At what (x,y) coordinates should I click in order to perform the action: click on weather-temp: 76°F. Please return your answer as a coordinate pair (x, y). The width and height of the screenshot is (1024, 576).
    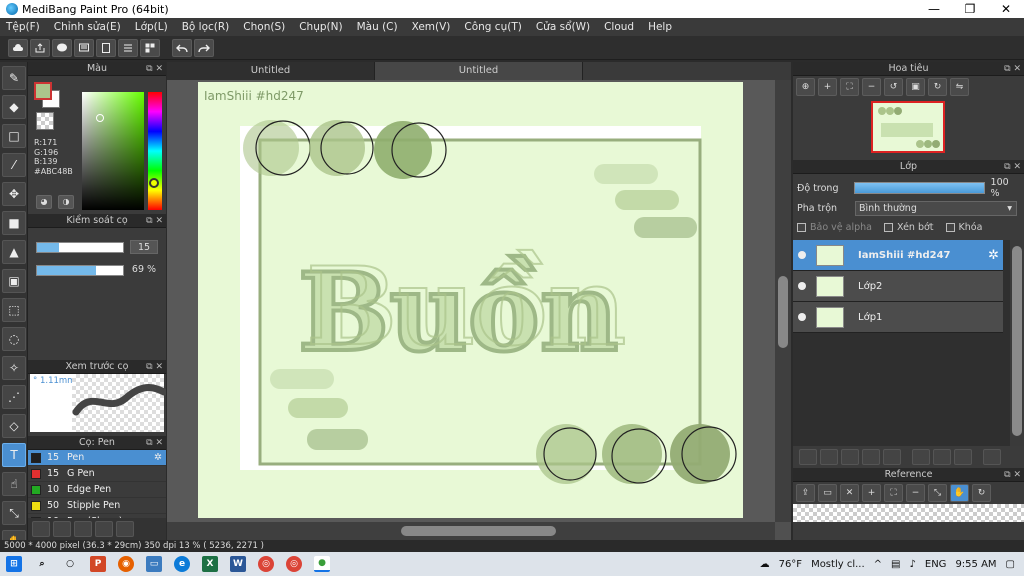
    Looking at the image, I should click on (790, 564).